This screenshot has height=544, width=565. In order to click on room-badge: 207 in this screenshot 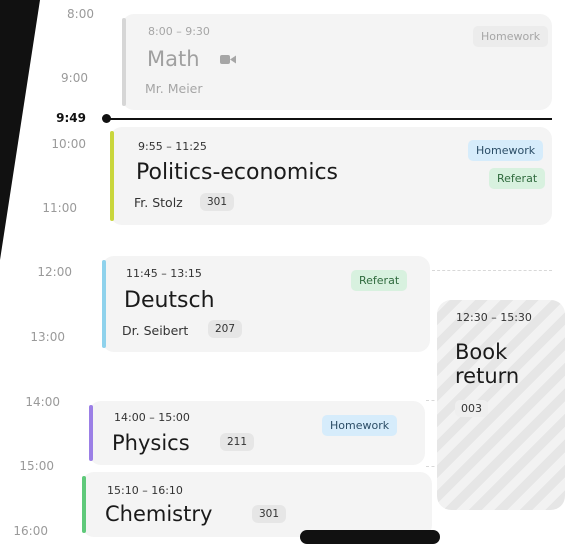, I will do `click(225, 329)`.